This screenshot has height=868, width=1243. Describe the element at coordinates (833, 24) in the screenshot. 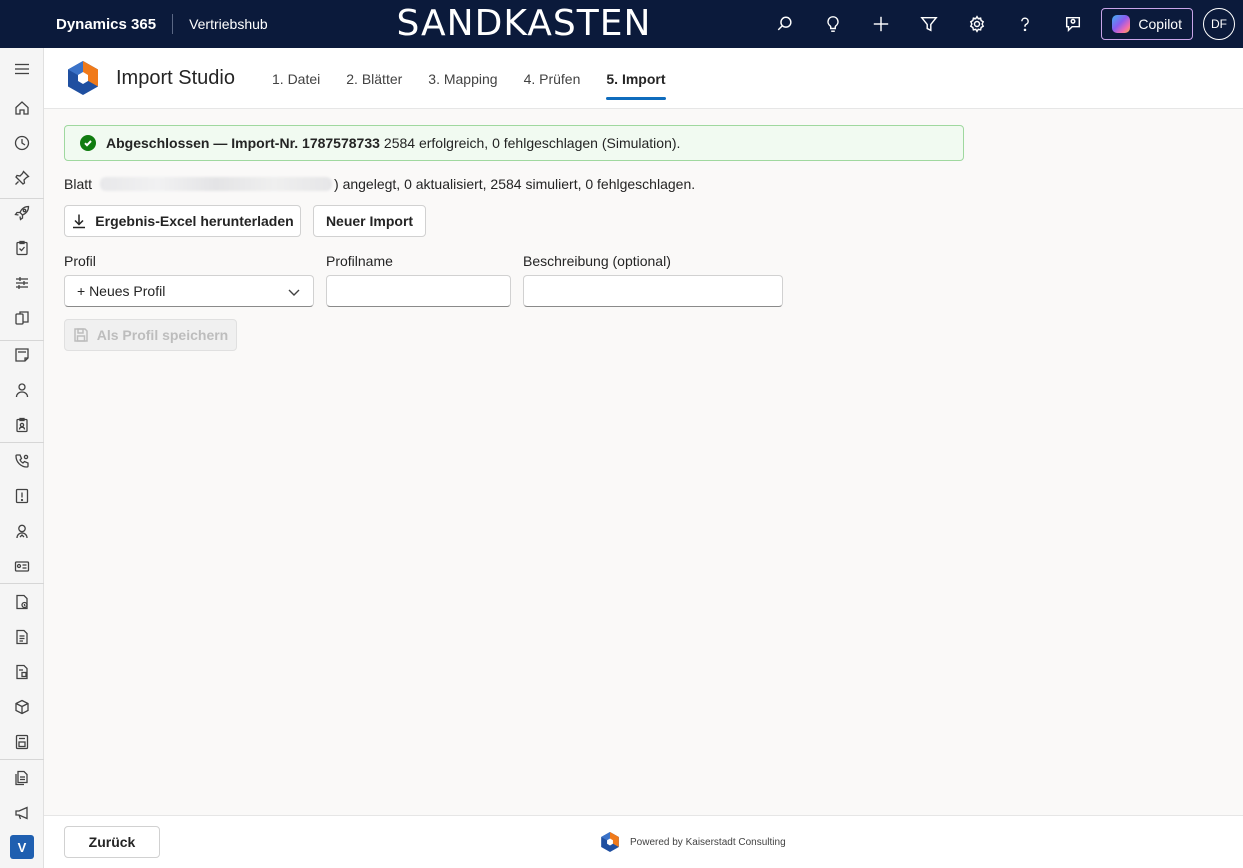

I see `lightbulb-icon` at that location.